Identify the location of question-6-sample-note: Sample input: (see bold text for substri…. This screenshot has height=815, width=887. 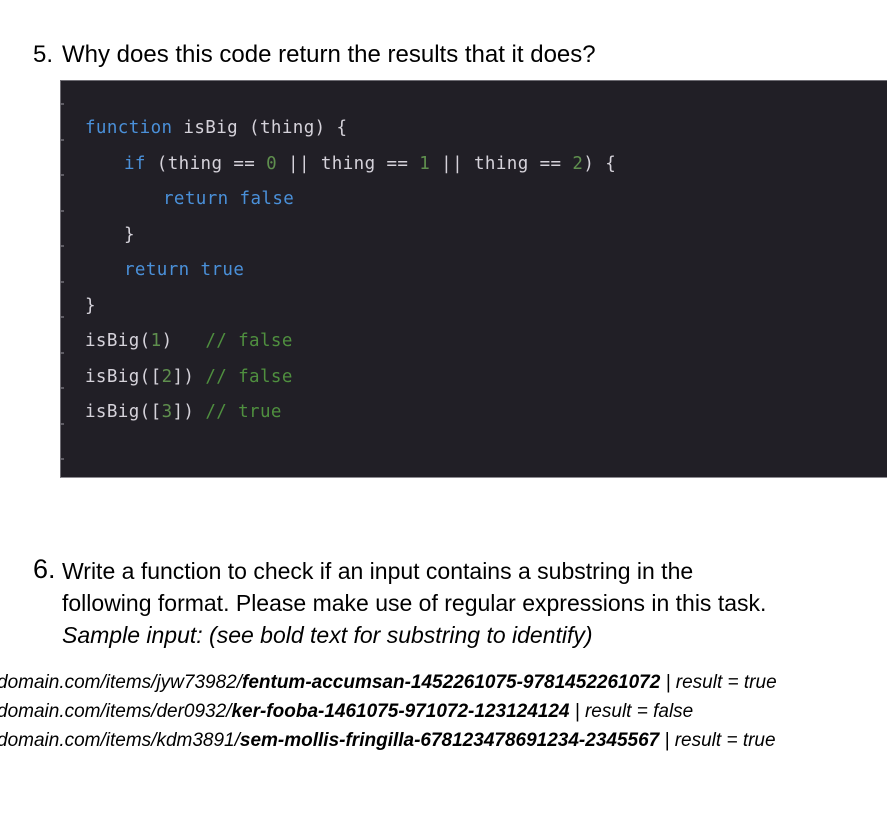
(327, 635).